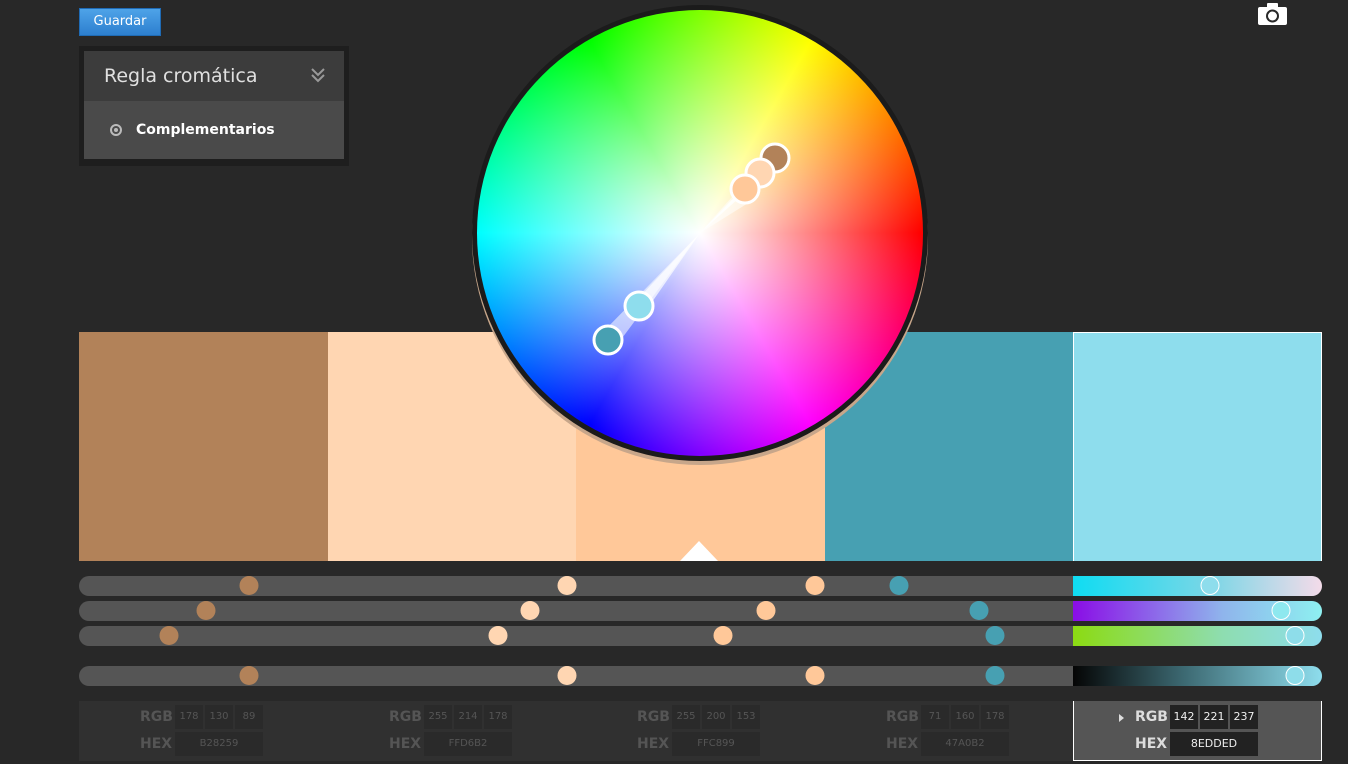 The width and height of the screenshot is (1348, 764). I want to click on chevron-double-down-icon, so click(318, 75).